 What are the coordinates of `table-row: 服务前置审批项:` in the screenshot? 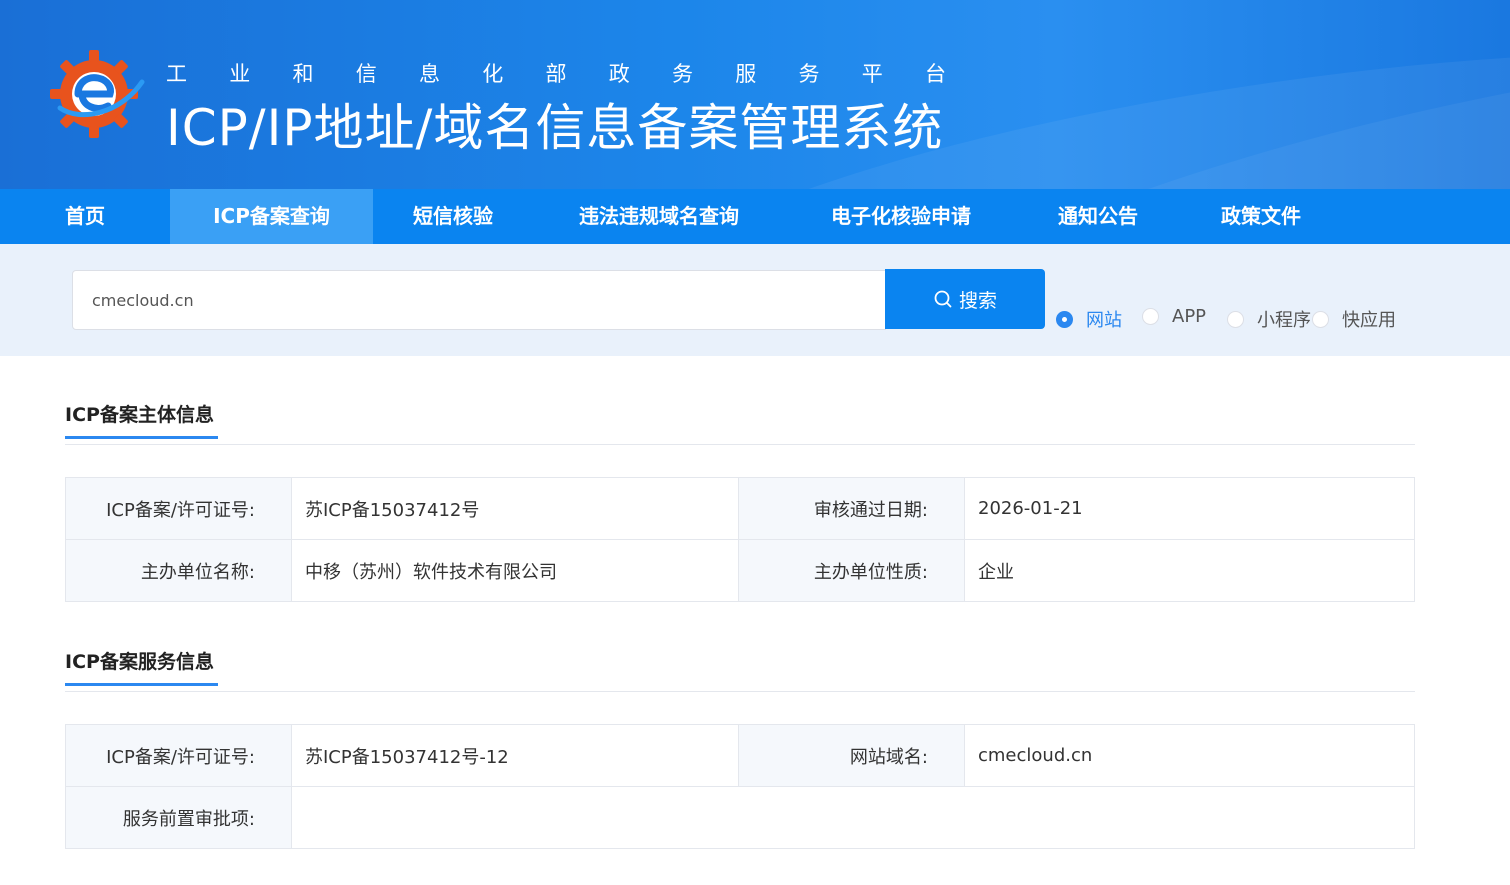 It's located at (740, 817).